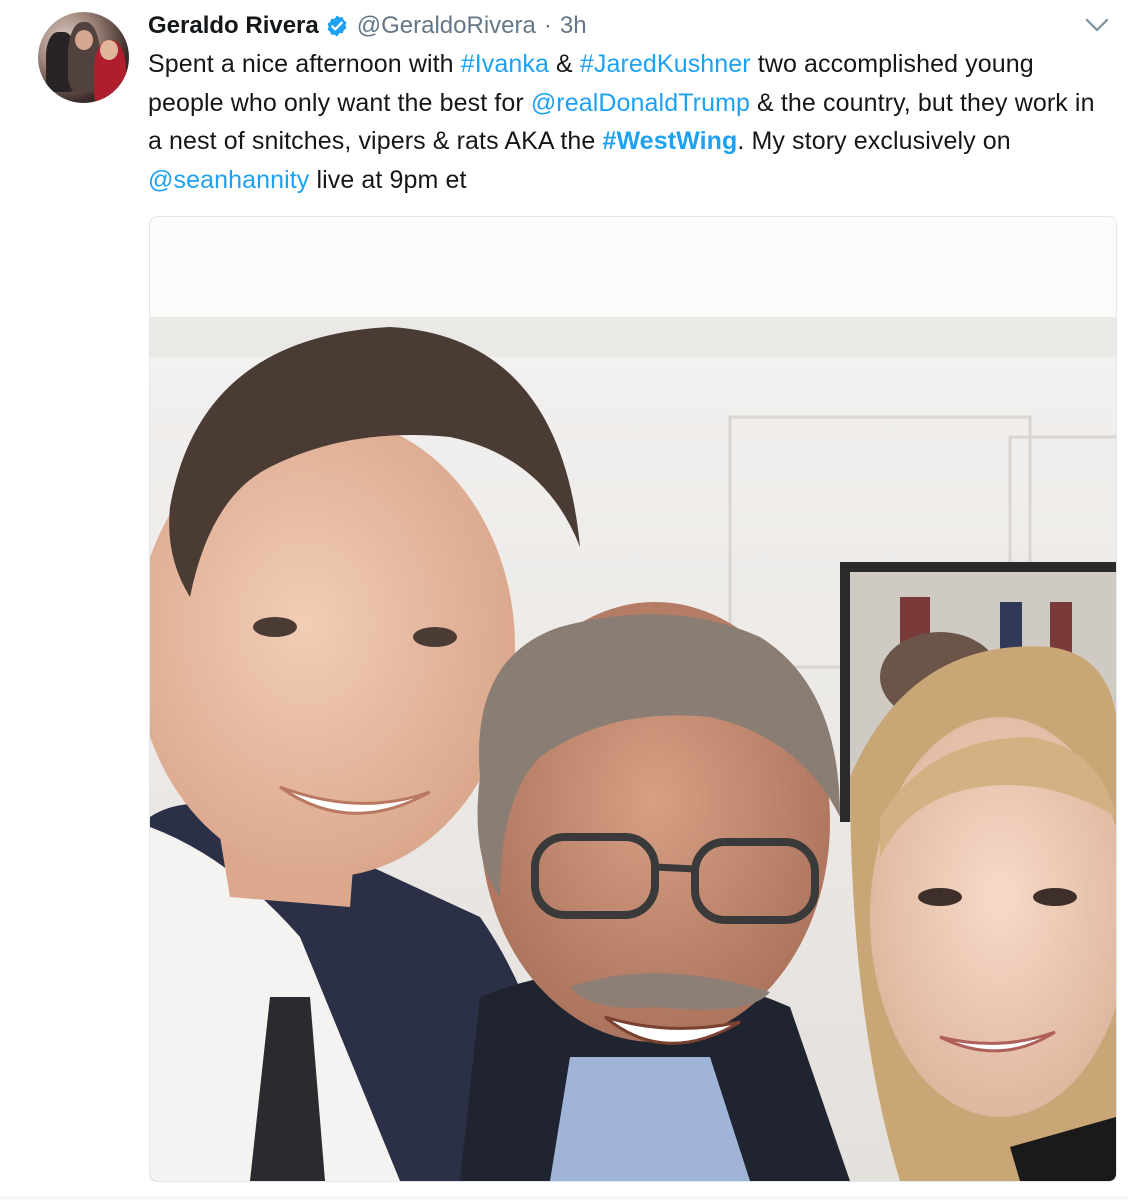 This screenshot has width=1128, height=1200. What do you see at coordinates (446, 26) in the screenshot?
I see `author-handle: @GeraldoRivera` at bounding box center [446, 26].